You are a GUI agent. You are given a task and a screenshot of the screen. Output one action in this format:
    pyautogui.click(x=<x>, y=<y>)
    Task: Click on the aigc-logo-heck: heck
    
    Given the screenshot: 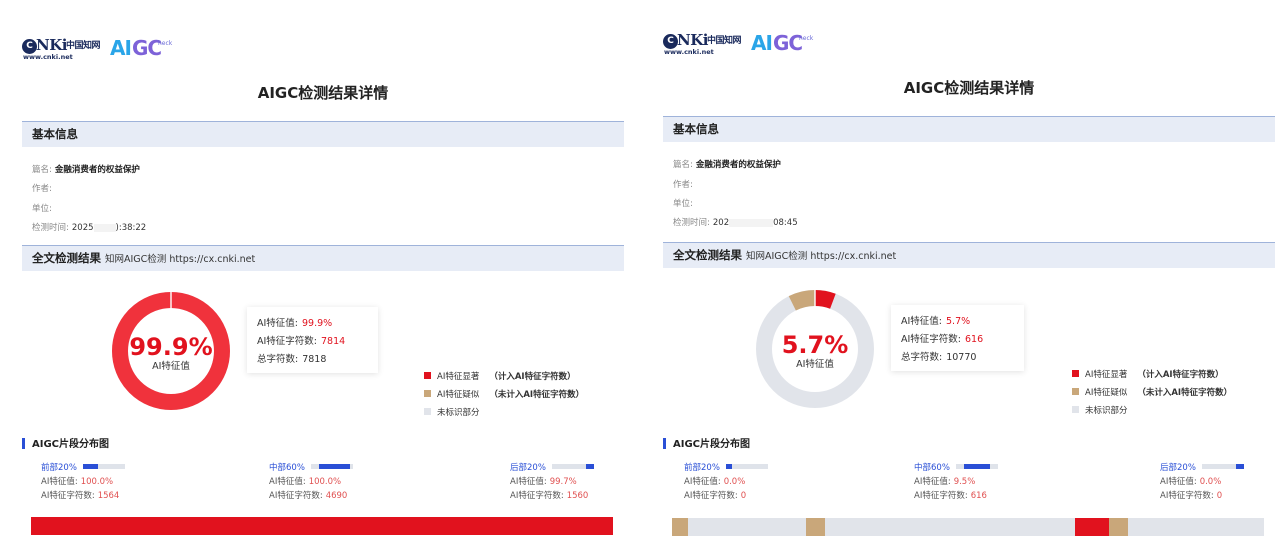 What is the action you would take?
    pyautogui.click(x=165, y=43)
    